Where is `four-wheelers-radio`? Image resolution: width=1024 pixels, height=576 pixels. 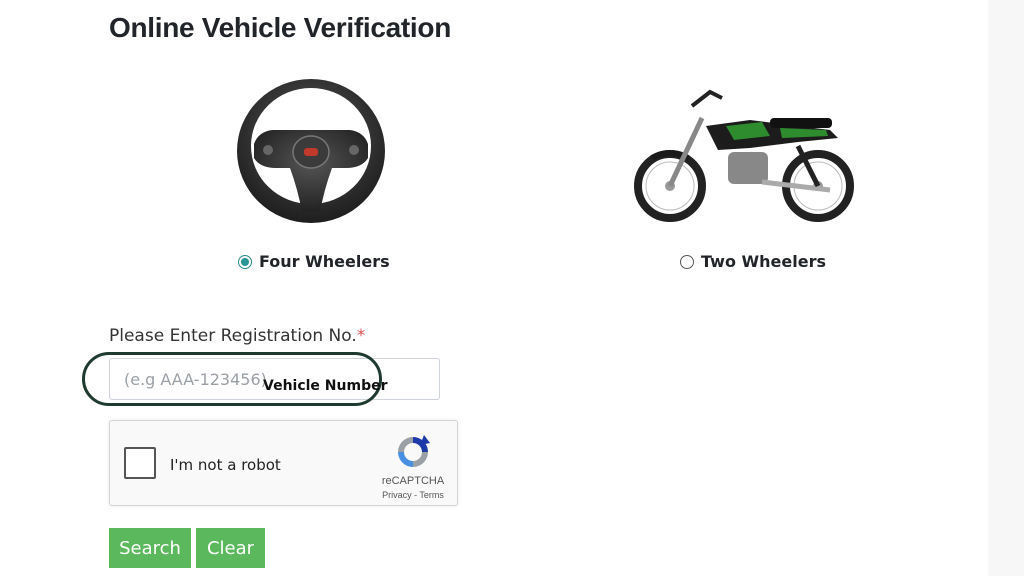 four-wheelers-radio is located at coordinates (245, 261).